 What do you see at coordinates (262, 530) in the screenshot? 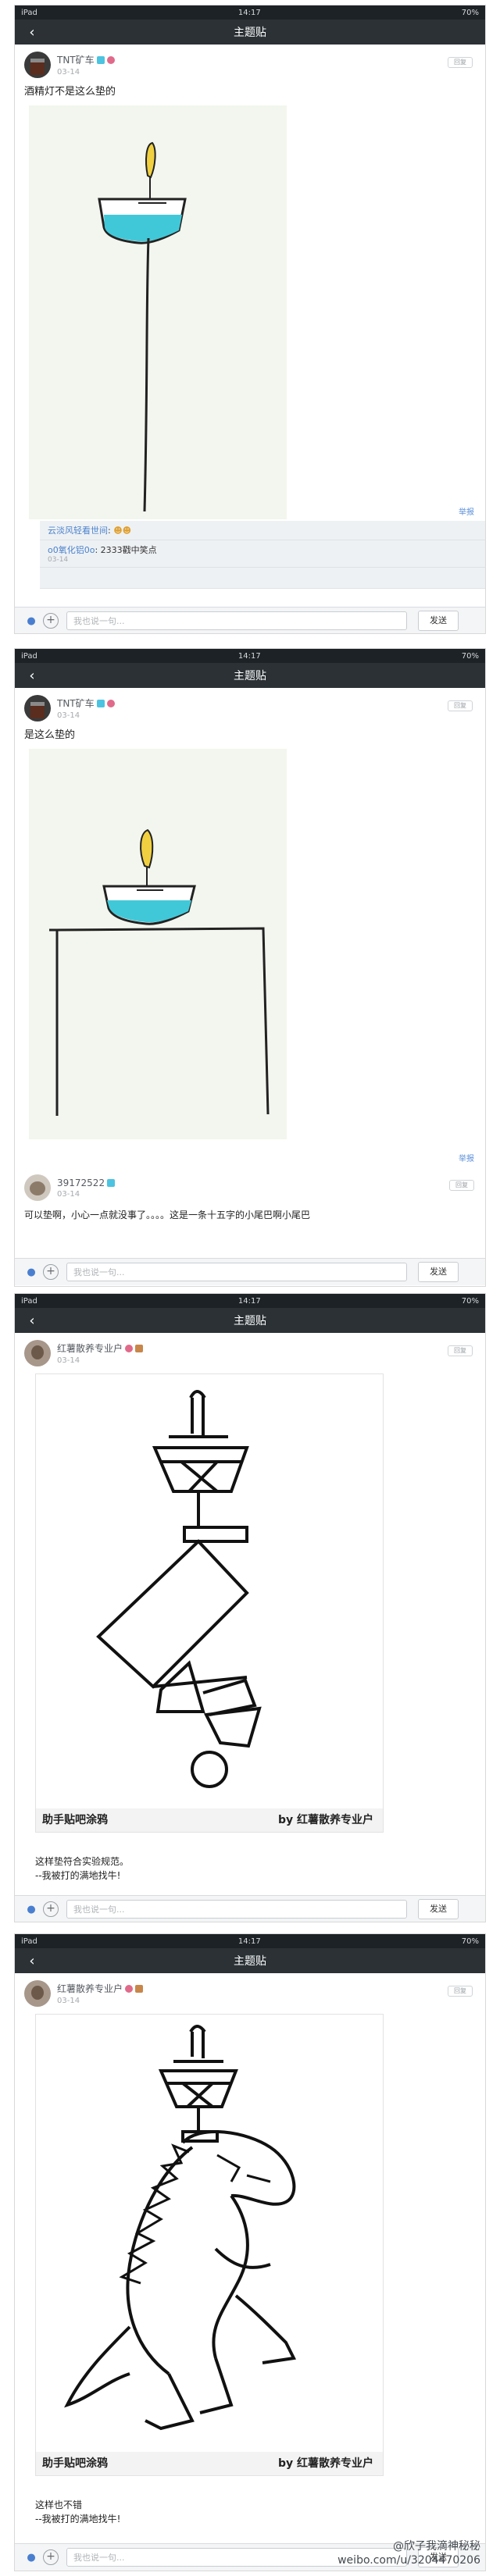
I see `comment-item: 云淡风轻看世间: ☻☻` at bounding box center [262, 530].